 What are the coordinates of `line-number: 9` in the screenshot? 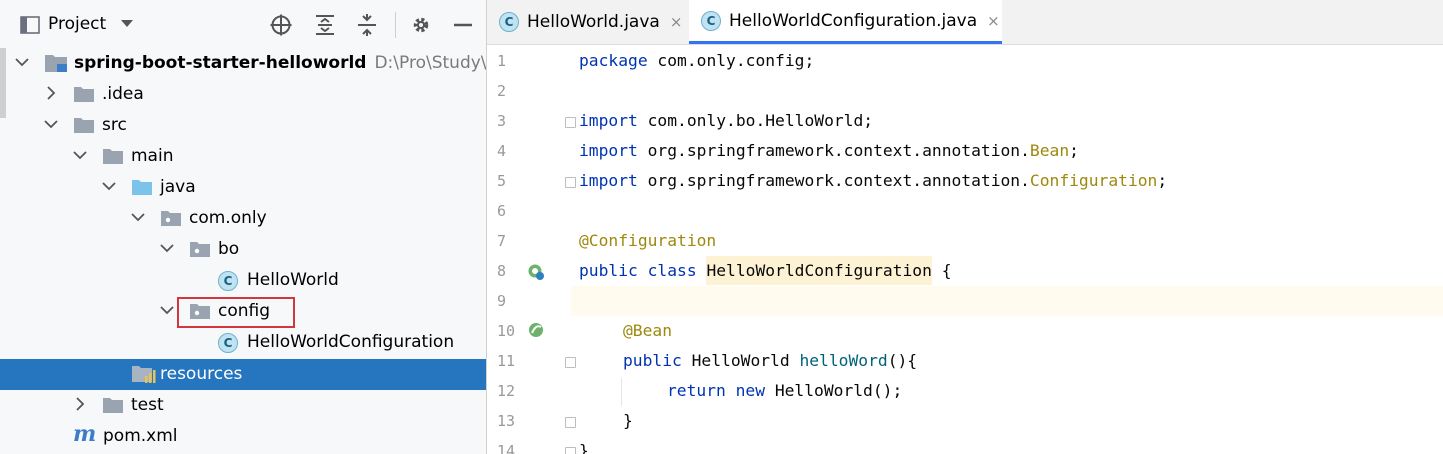 It's located at (502, 301).